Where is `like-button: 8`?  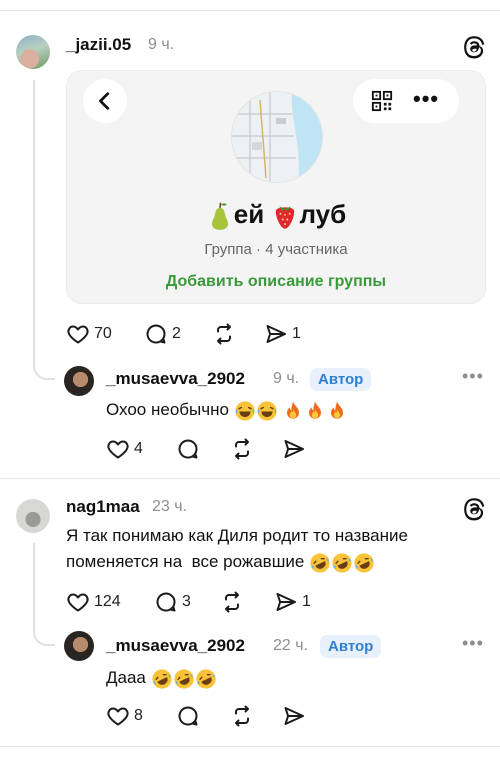 like-button: 8 is located at coordinates (124, 716).